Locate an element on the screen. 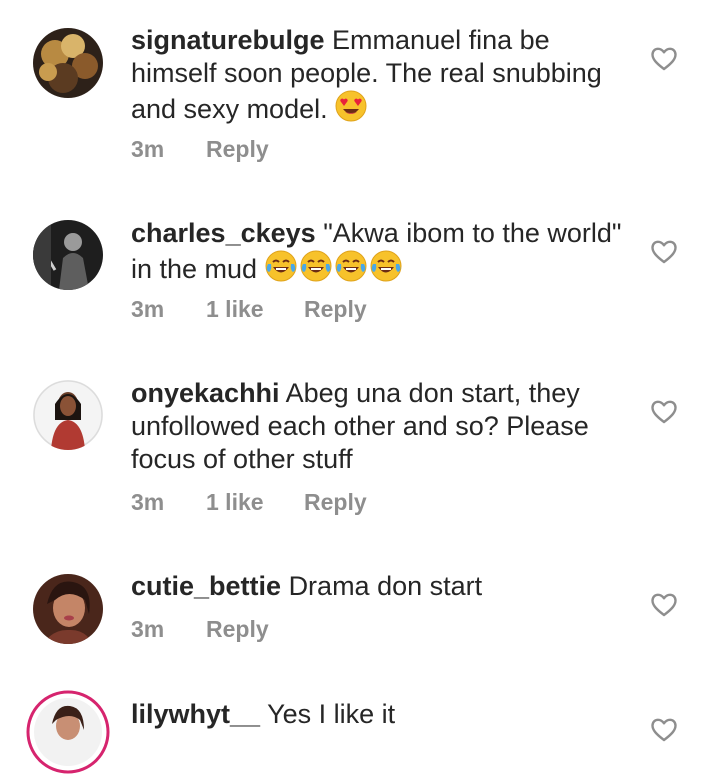  tears-of-joy-emoji-icon is located at coordinates (334, 270).